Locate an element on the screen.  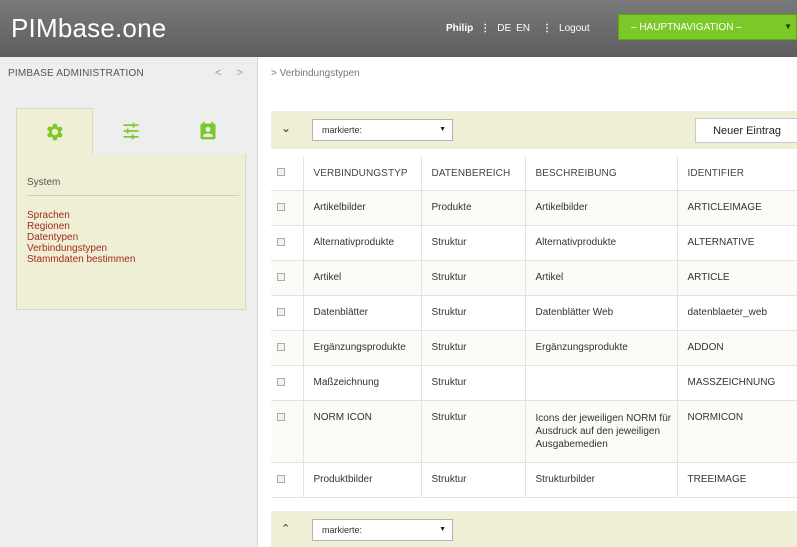
cell-identifier: ARTICLEIMAGE is located at coordinates (737, 208).